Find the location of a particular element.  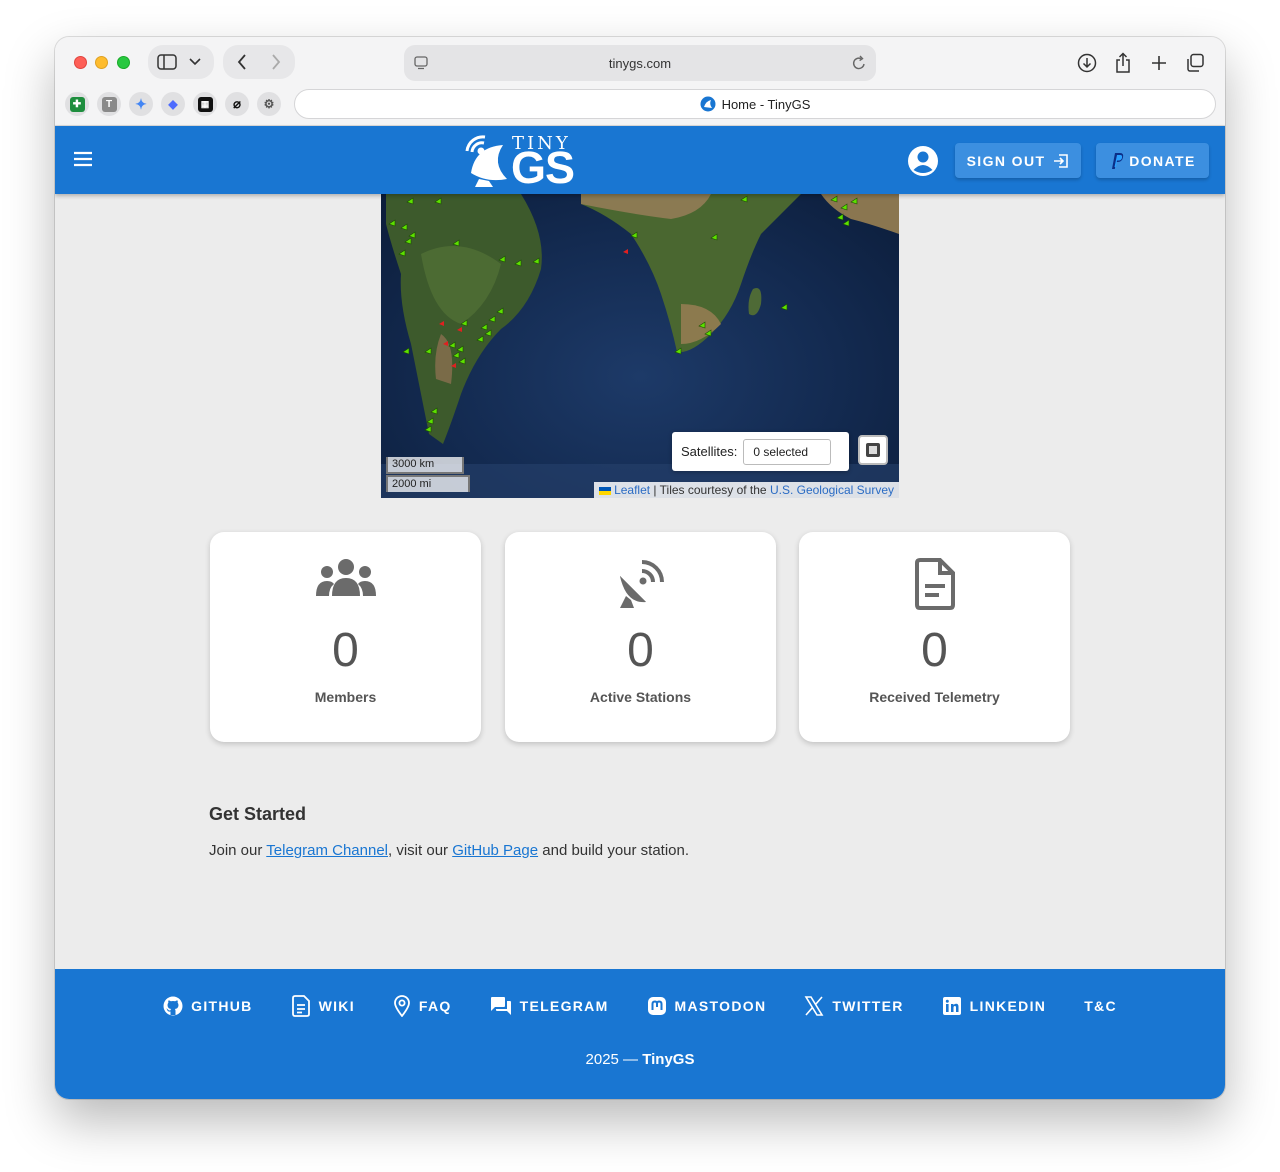

active-stations-card: 0 Active Stations is located at coordinates (640, 637).